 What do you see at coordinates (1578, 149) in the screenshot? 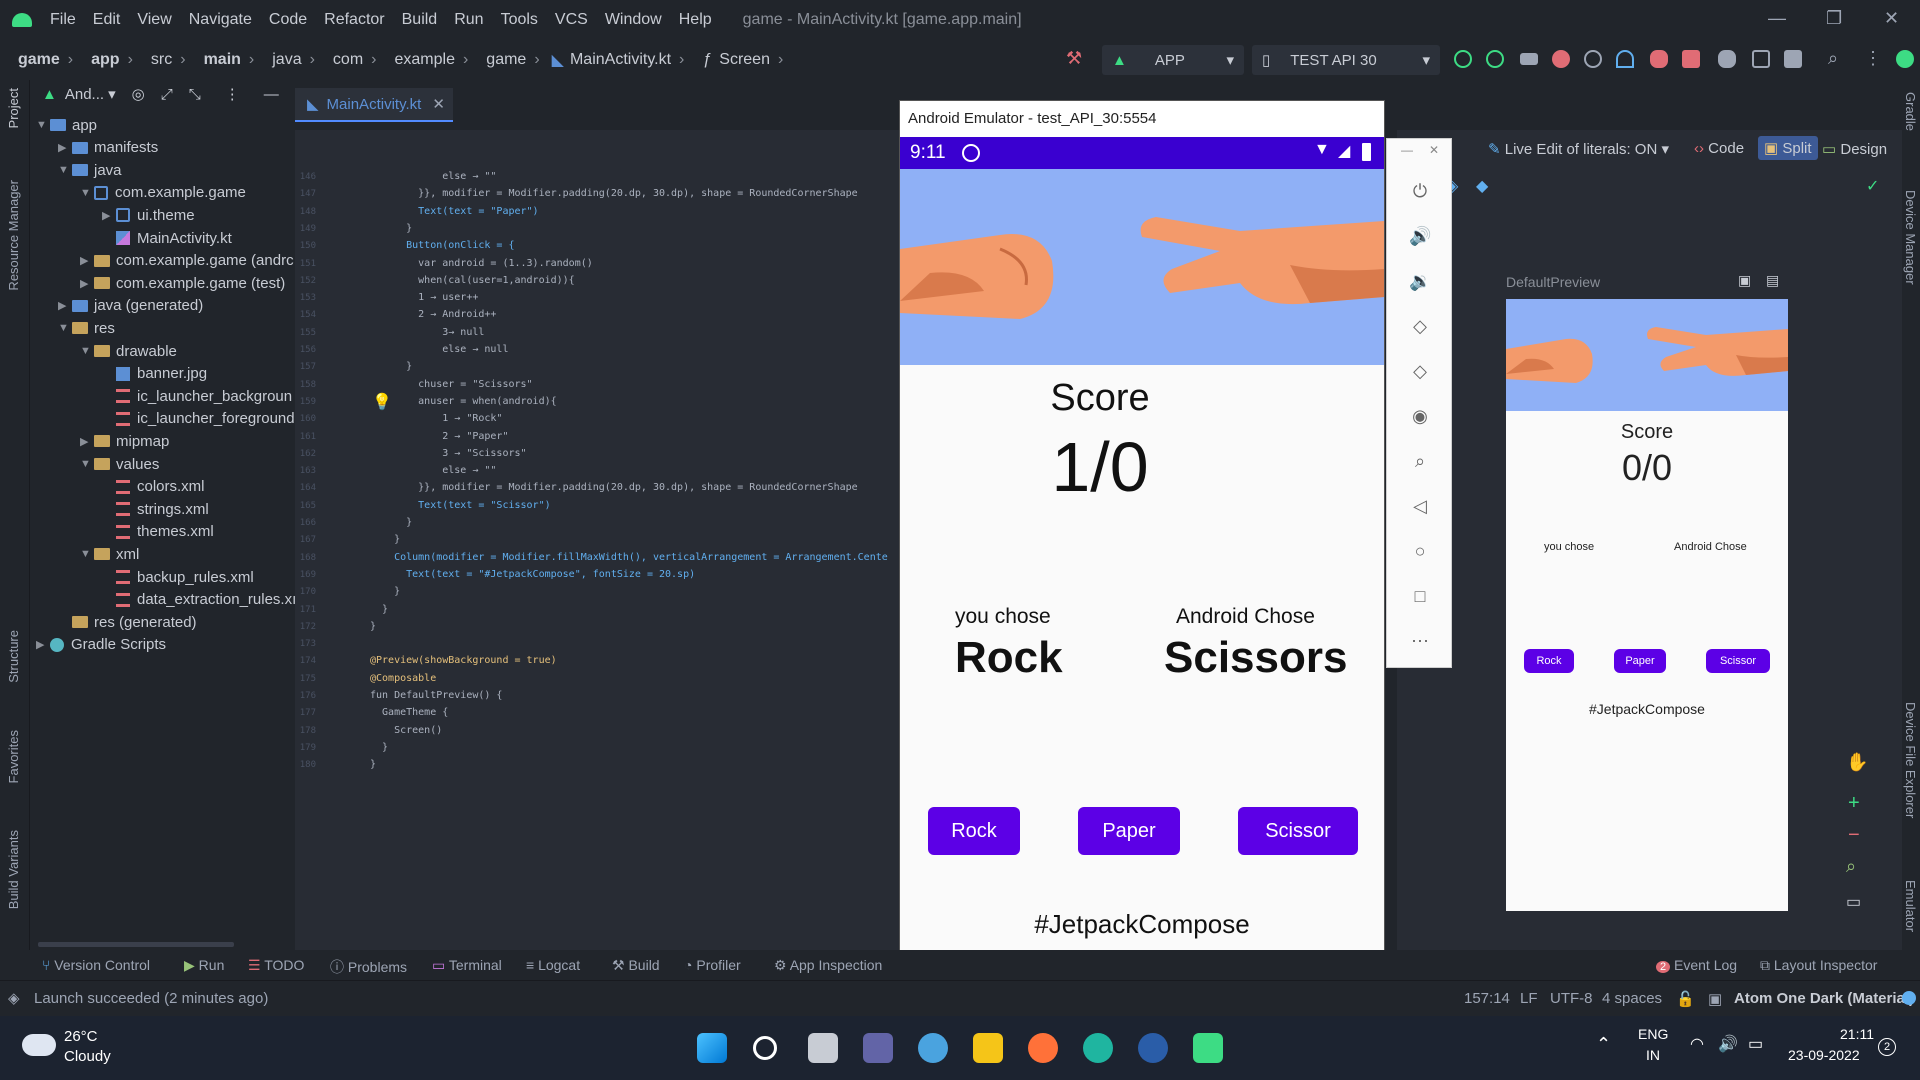
I see `live-edit-toggle: ✎ Live Edit of literals: ON ▾` at bounding box center [1578, 149].